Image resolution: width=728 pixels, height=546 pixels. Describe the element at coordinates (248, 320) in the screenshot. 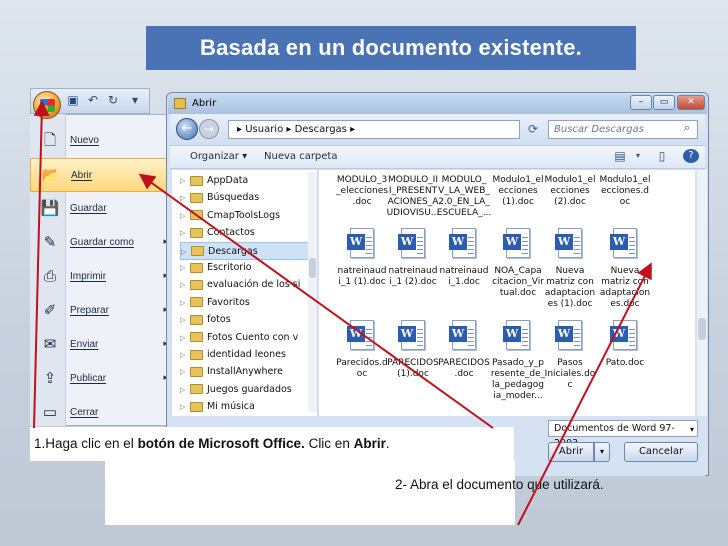

I see `nav-item: ▷ fotos` at that location.